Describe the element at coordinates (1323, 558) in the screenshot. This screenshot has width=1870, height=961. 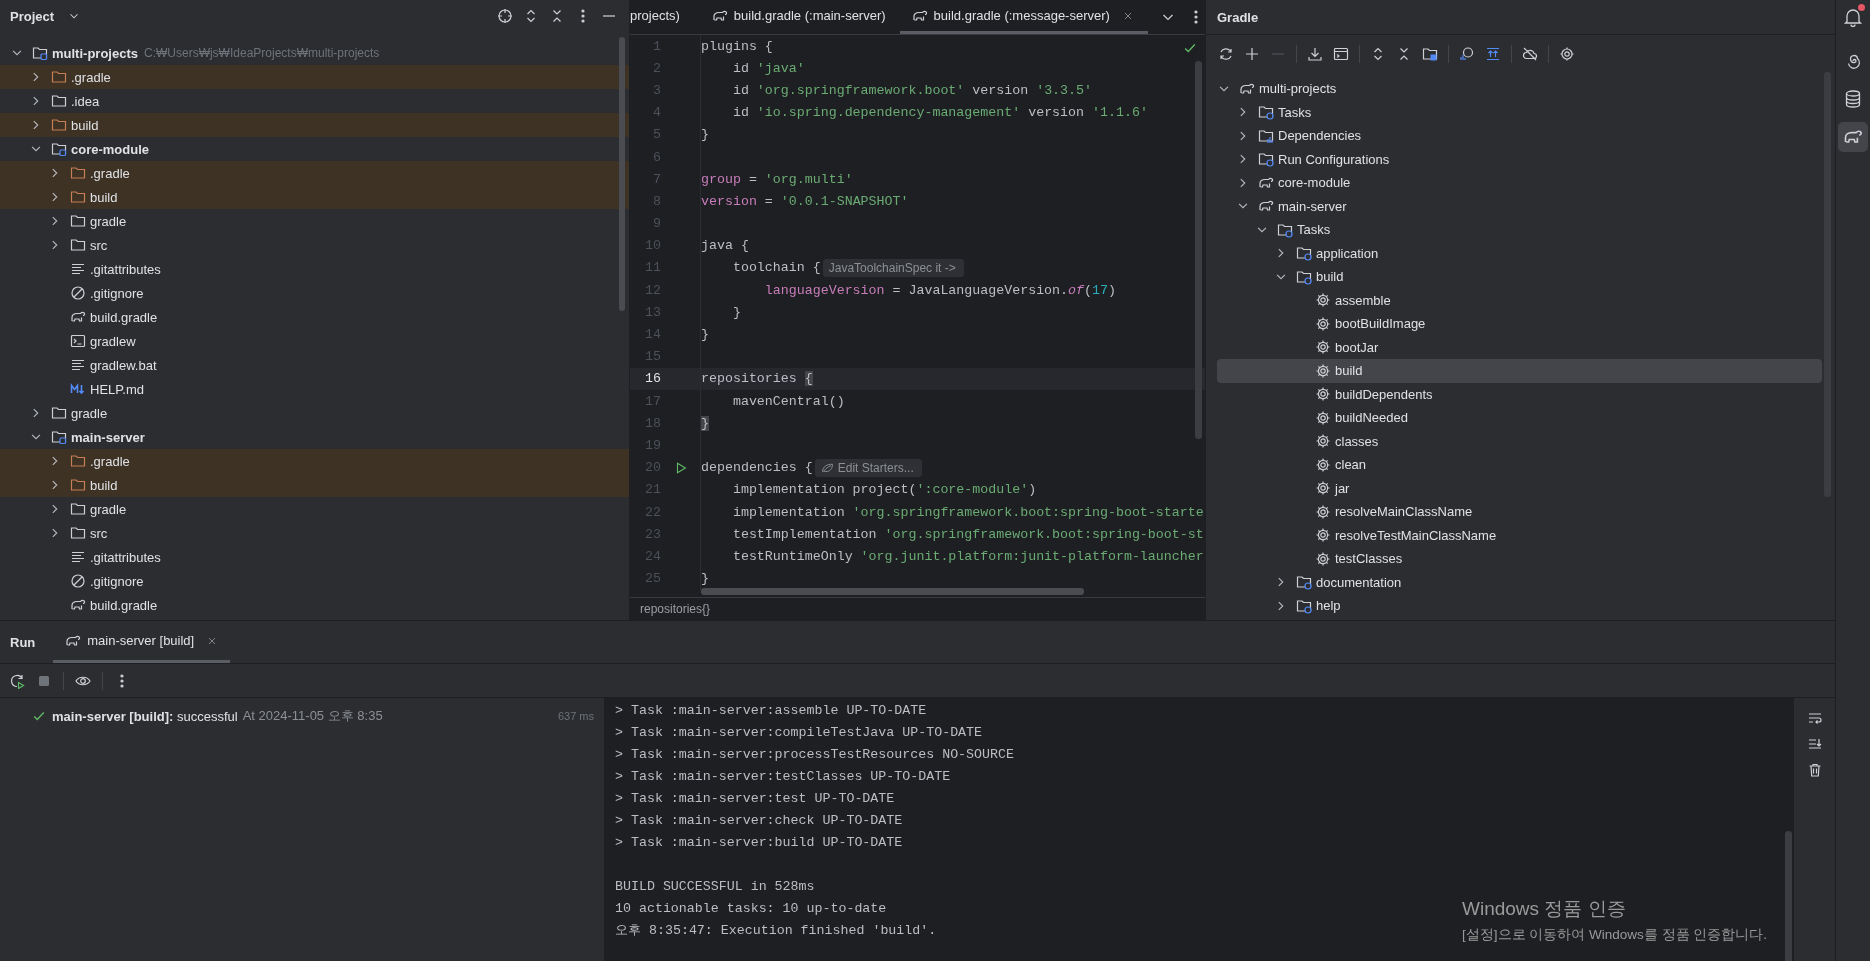
I see `gear-icon` at that location.